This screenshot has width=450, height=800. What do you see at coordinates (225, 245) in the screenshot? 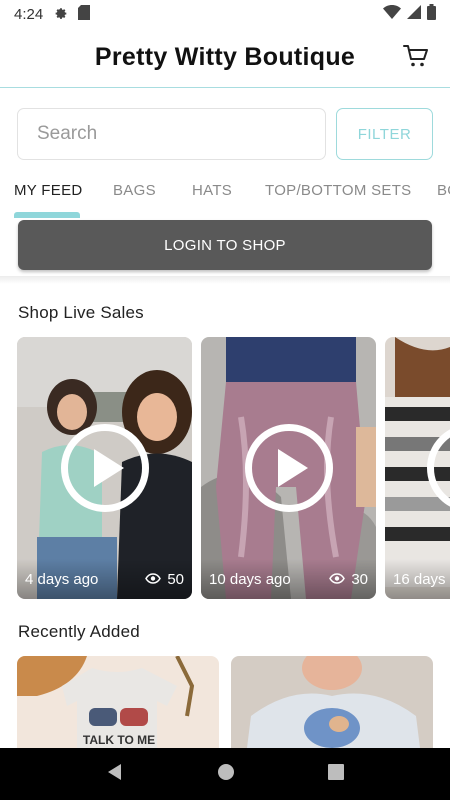
I see `login-to-shop-button: LOGIN TO SHOP` at bounding box center [225, 245].